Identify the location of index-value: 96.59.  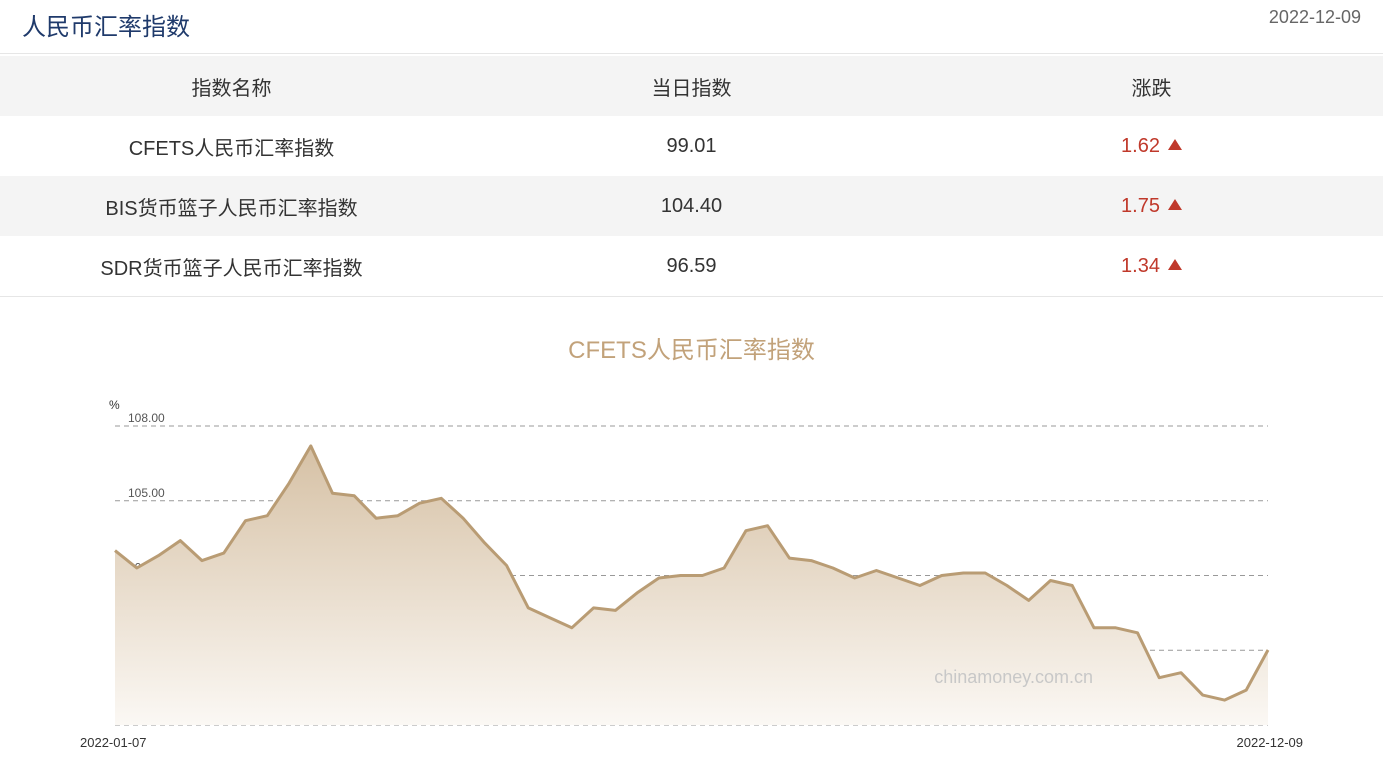
(691, 265).